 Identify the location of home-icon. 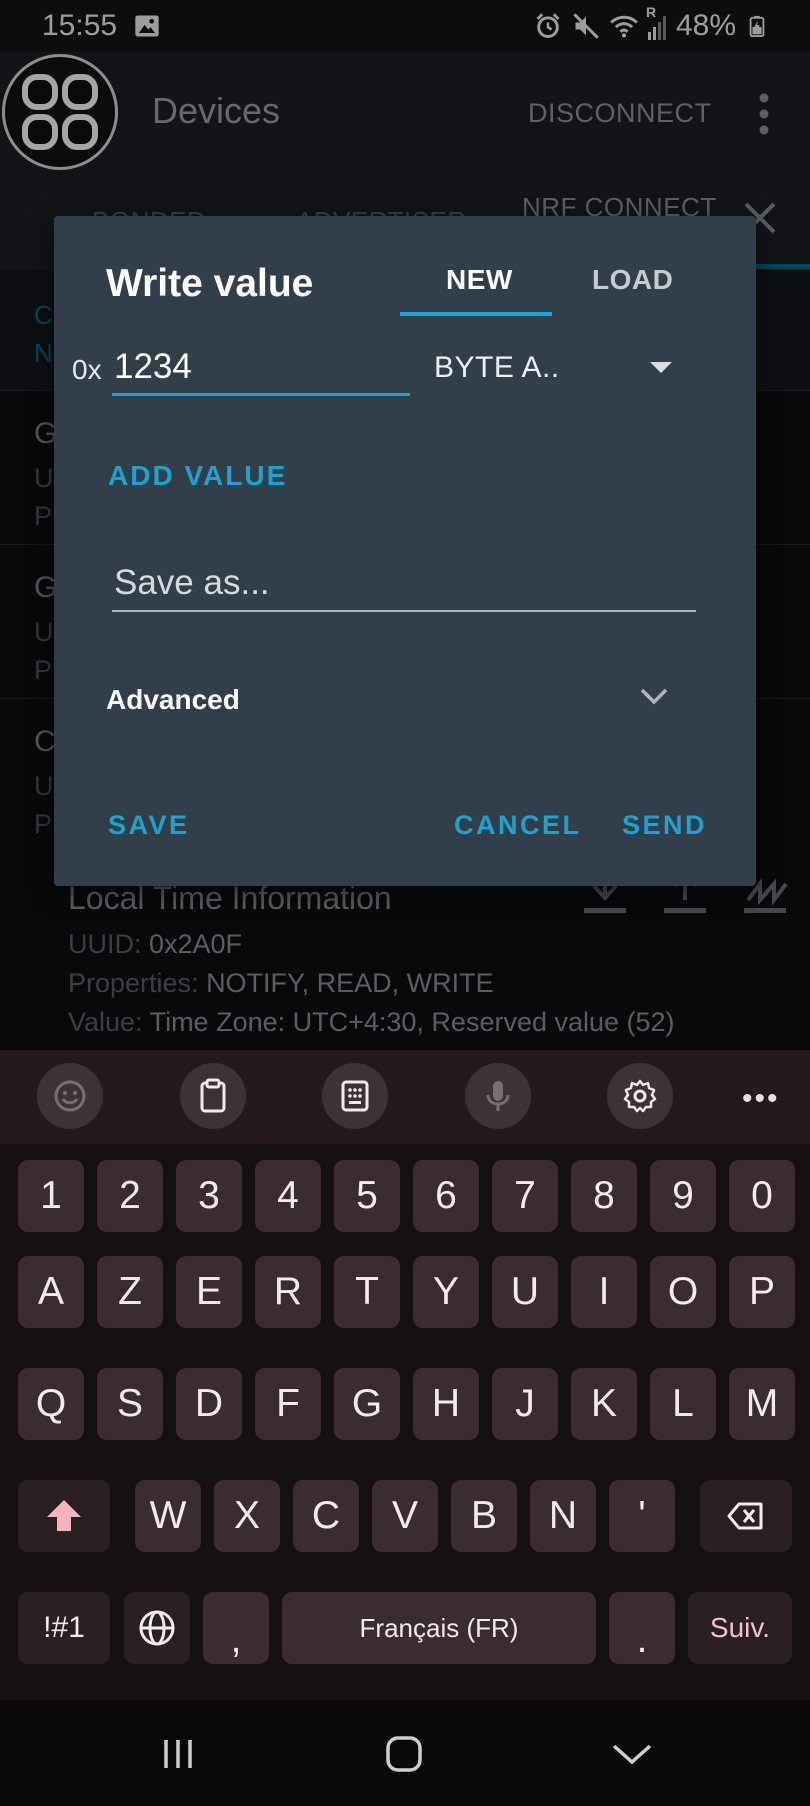
(404, 1754).